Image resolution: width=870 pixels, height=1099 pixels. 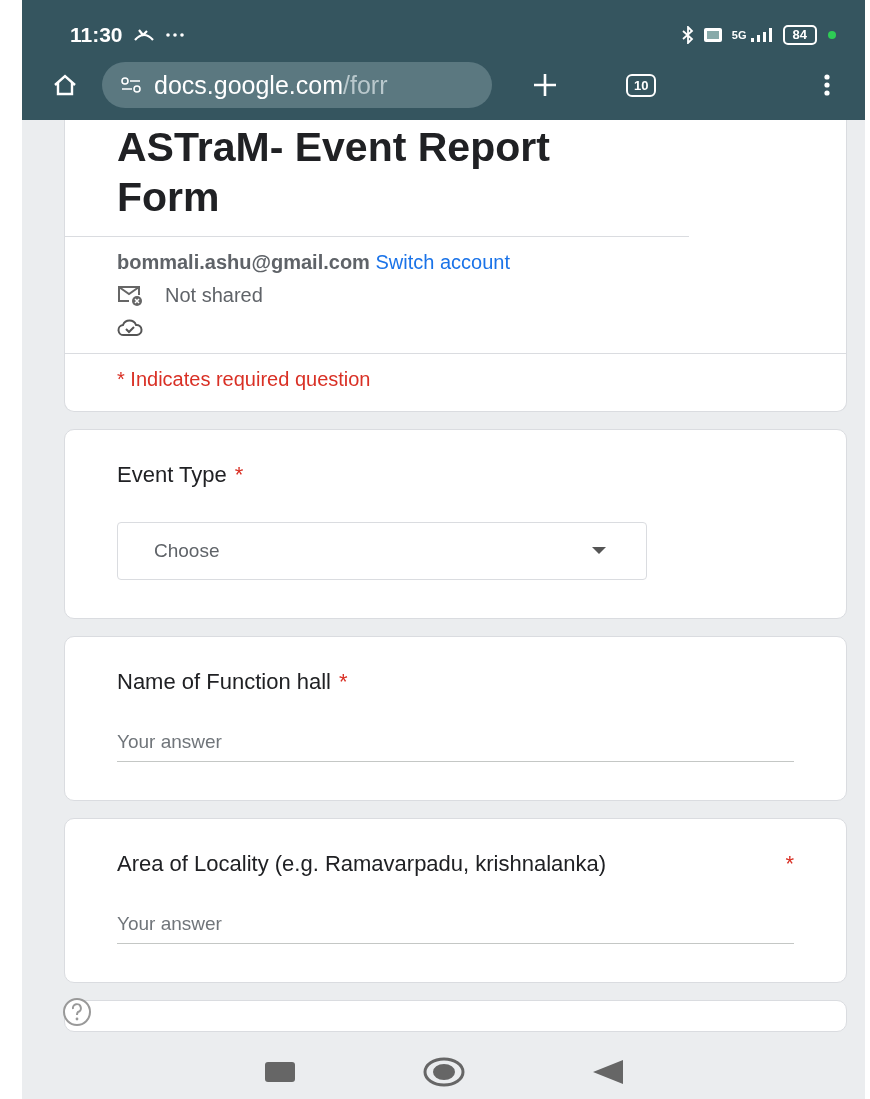 I want to click on required-note: * Indicates required question, so click(x=244, y=379).